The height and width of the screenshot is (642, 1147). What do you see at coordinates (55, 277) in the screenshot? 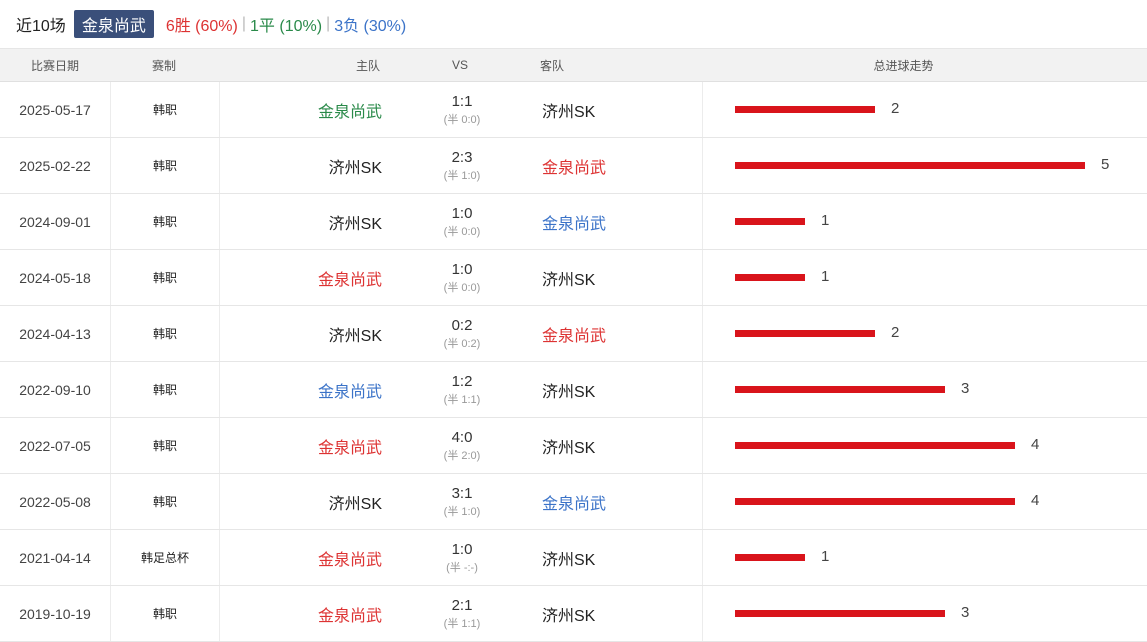
I see `match-date: 2024-05-18` at bounding box center [55, 277].